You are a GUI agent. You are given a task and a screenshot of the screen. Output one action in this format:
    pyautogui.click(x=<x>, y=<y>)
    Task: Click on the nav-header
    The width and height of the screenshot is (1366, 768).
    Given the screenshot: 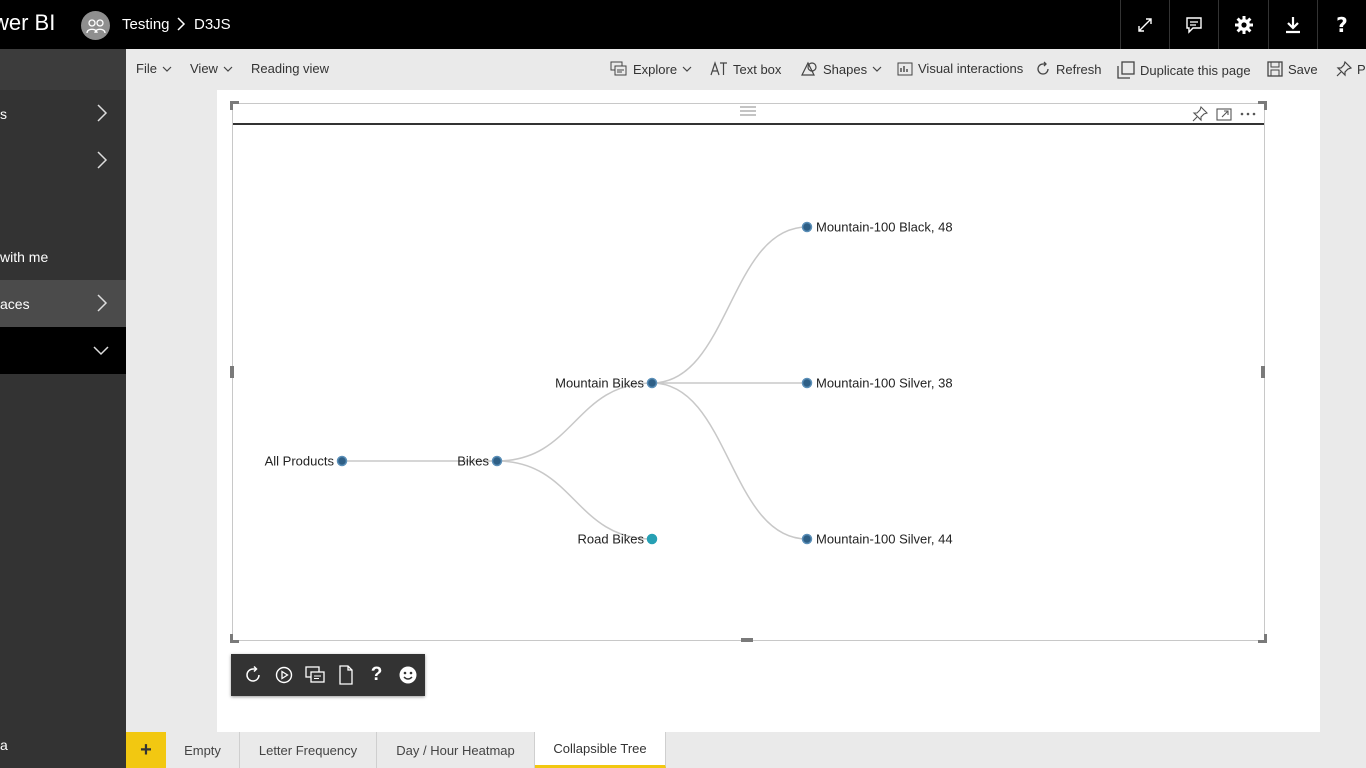 What is the action you would take?
    pyautogui.click(x=63, y=69)
    